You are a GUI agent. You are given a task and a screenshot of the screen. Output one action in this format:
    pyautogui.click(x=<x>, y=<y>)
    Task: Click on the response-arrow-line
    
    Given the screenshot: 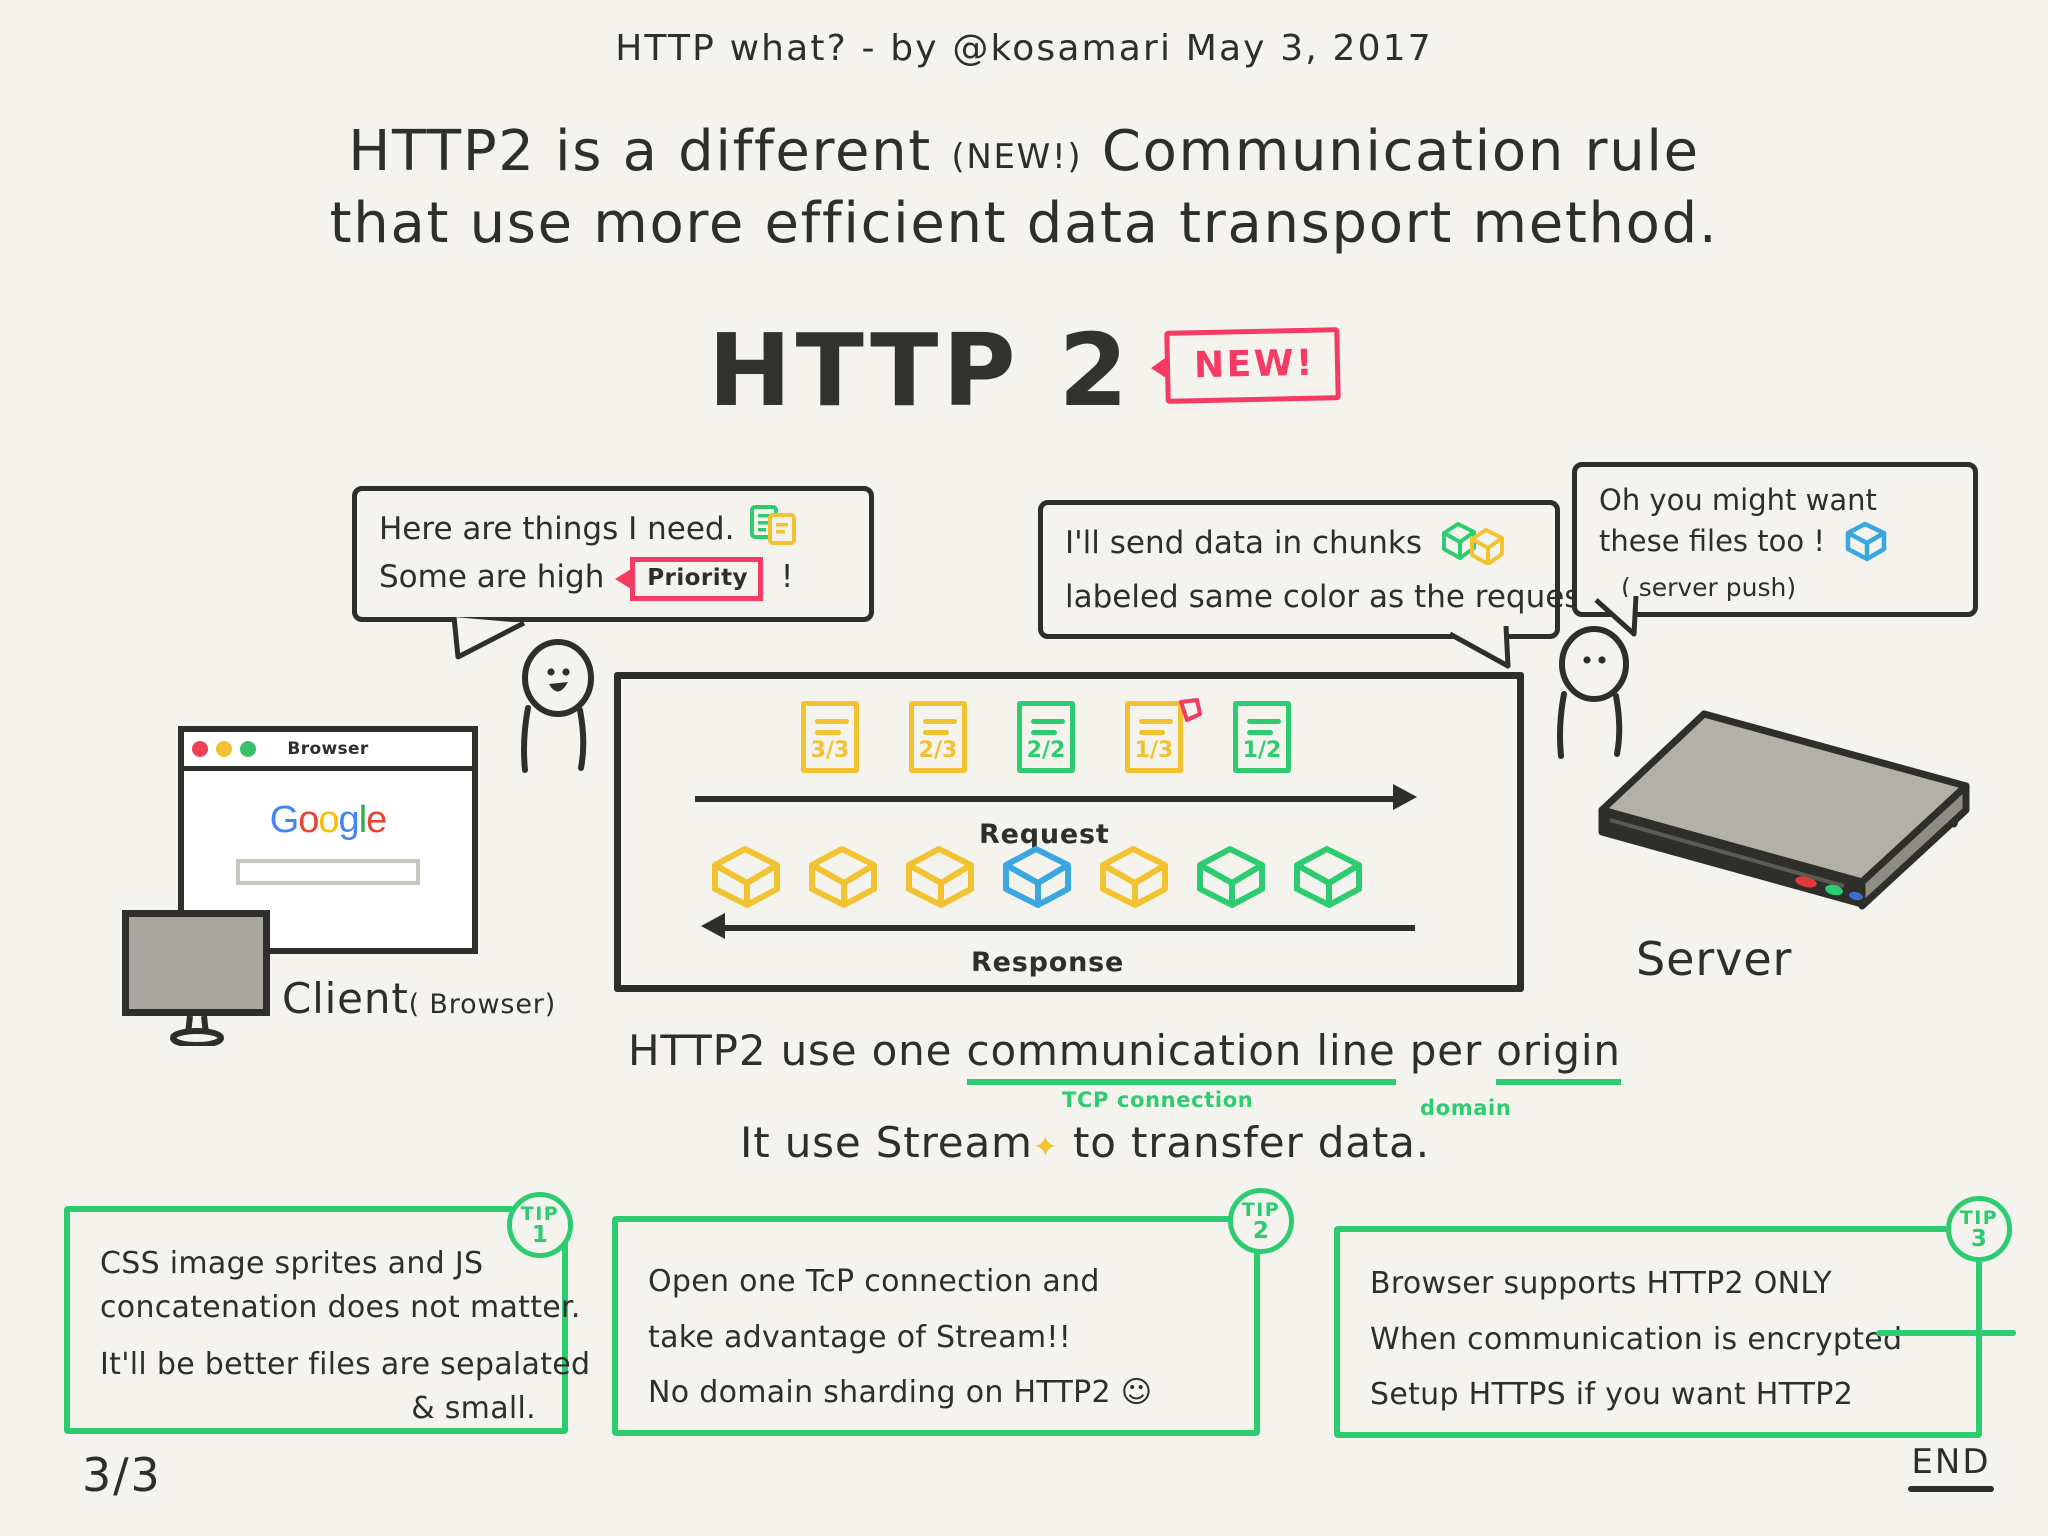 What is the action you would take?
    pyautogui.click(x=1070, y=928)
    